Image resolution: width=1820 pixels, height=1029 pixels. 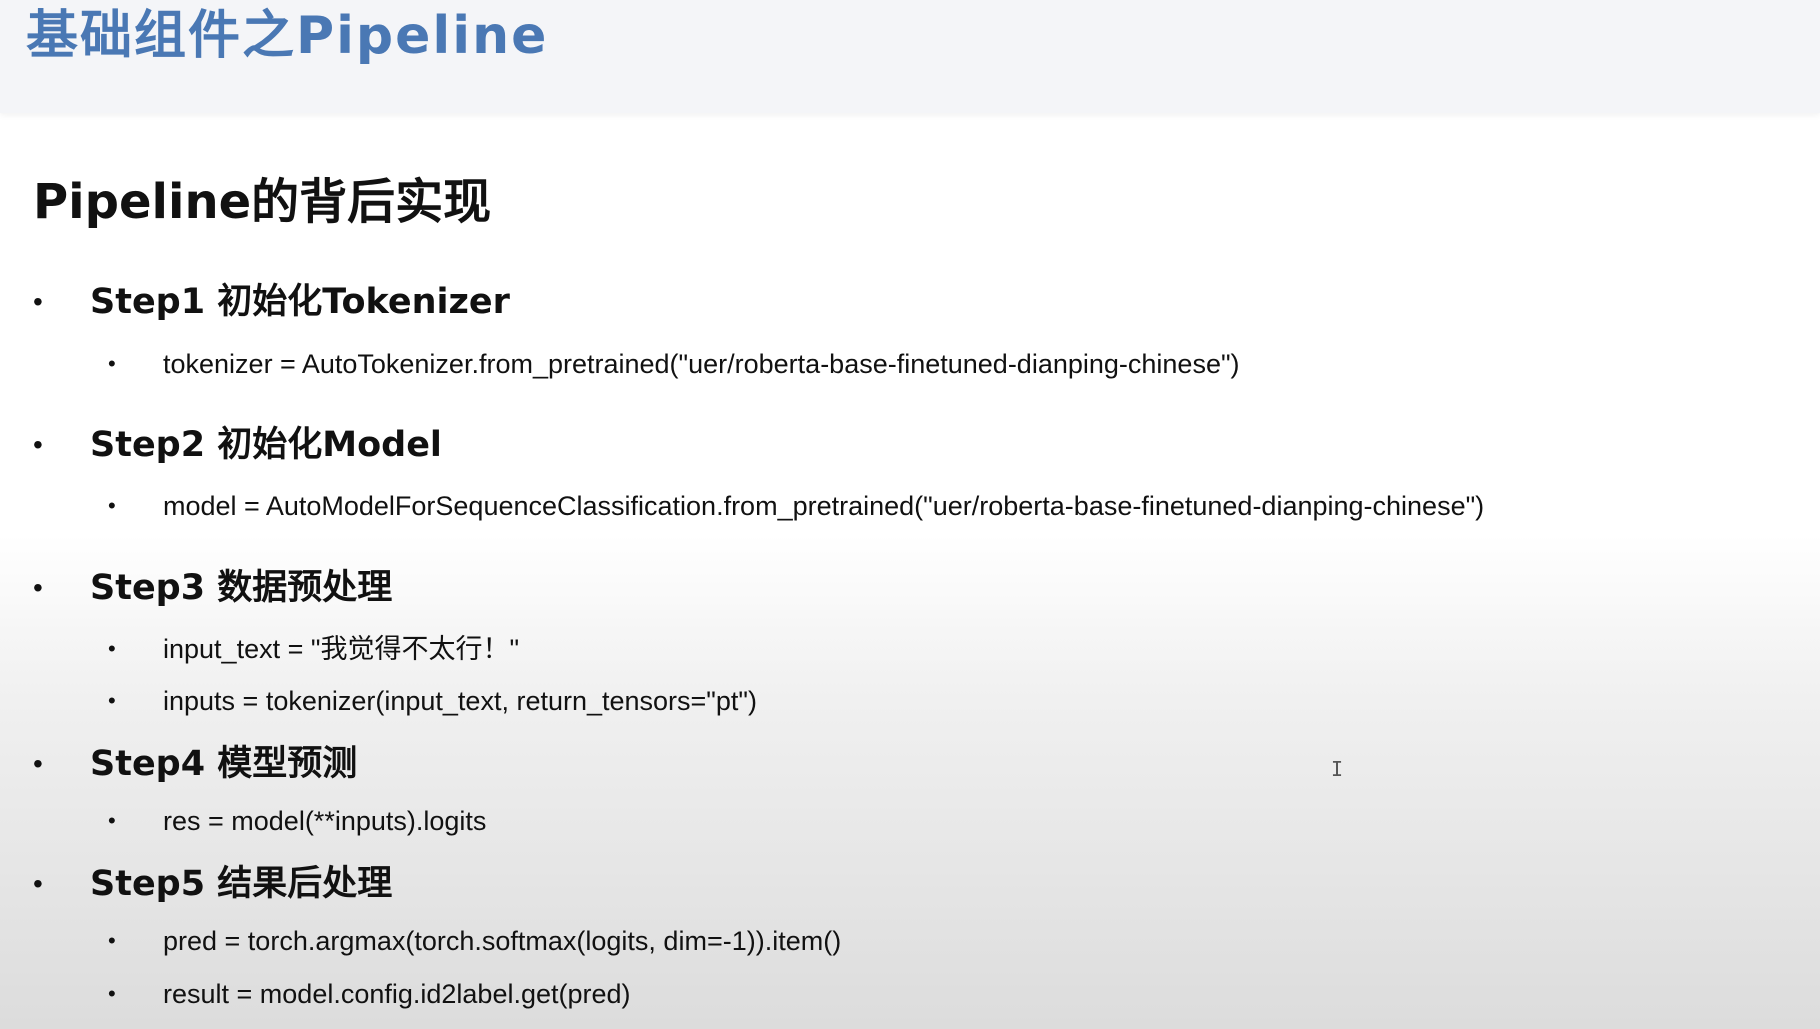 What do you see at coordinates (397, 994) in the screenshot?
I see `code-line: result = model.config.id2label.get(pred)` at bounding box center [397, 994].